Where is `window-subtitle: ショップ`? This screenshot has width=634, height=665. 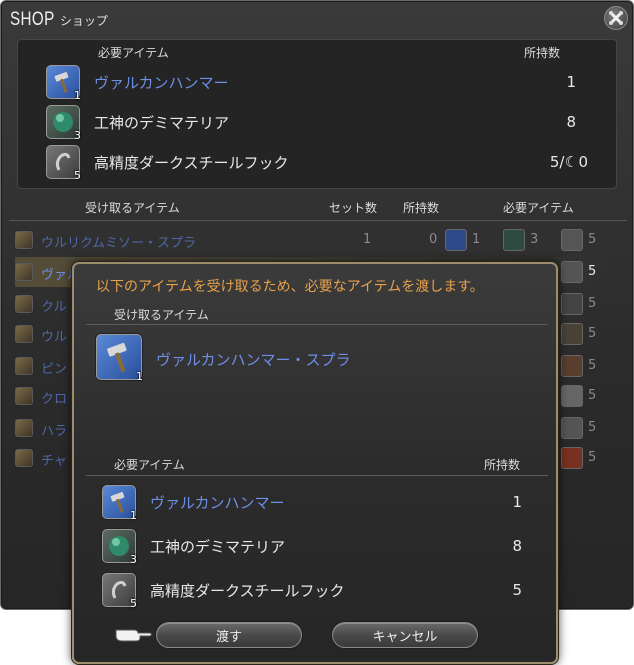
window-subtitle: ショップ is located at coordinates (83, 21).